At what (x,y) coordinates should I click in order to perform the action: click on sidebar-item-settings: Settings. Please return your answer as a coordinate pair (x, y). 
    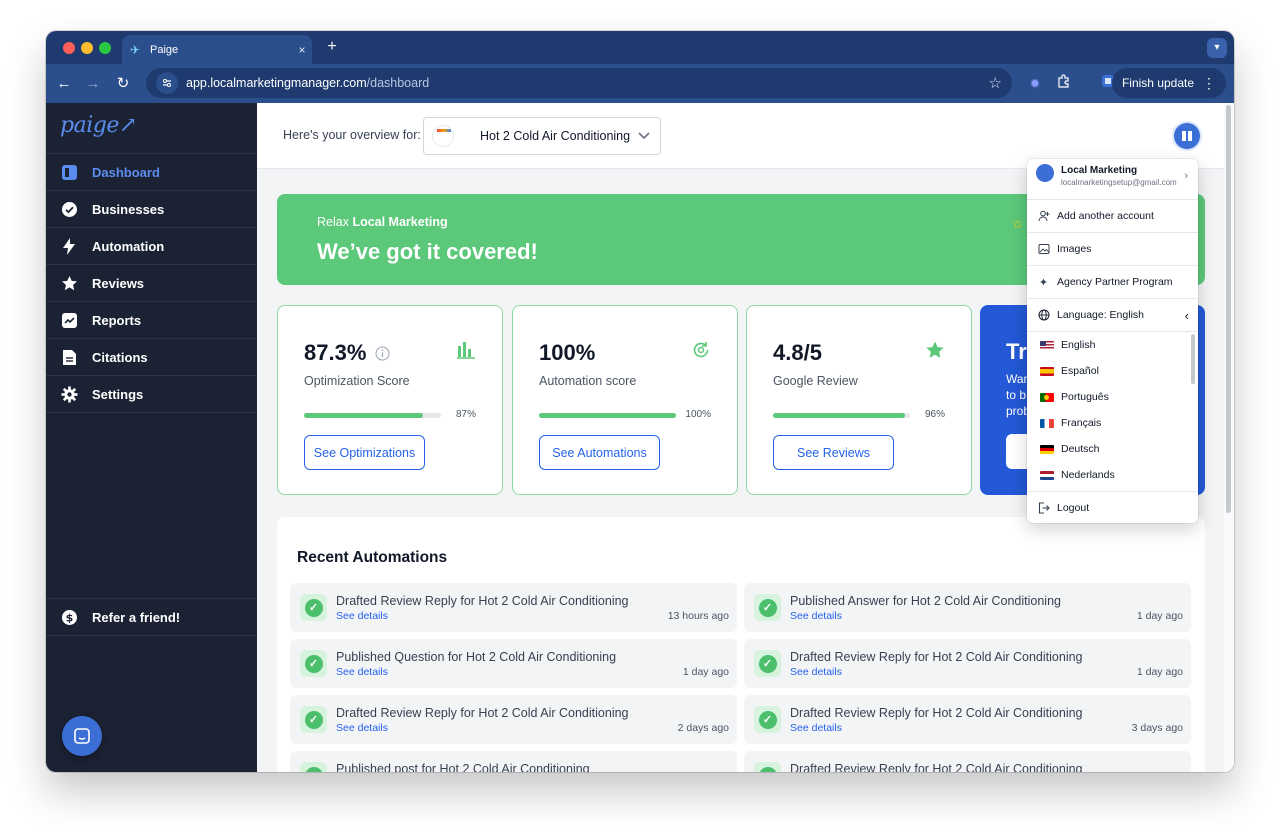
    Looking at the image, I should click on (151, 394).